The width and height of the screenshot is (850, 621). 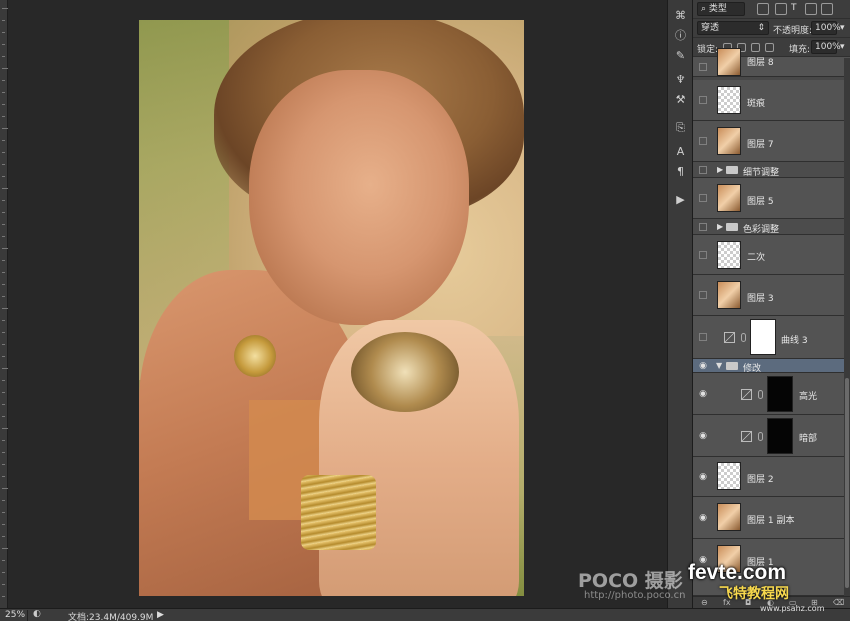 I want to click on filter-smart-icon, so click(x=827, y=9).